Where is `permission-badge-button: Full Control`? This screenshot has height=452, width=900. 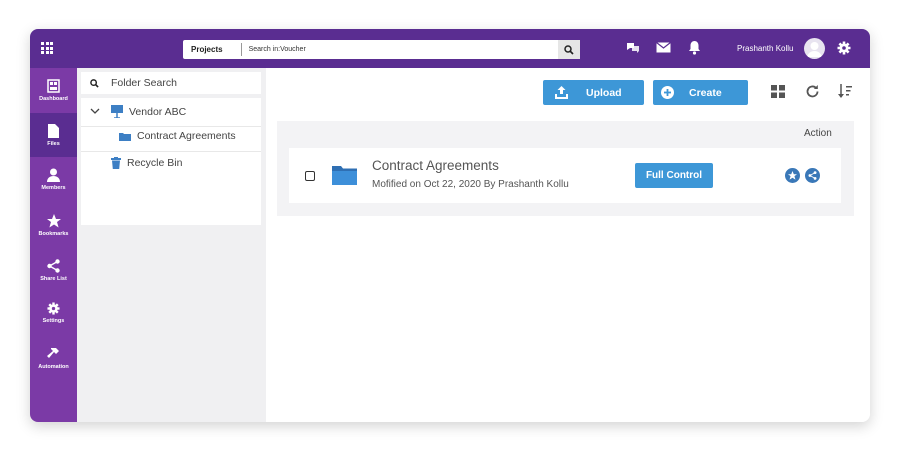 permission-badge-button: Full Control is located at coordinates (674, 175).